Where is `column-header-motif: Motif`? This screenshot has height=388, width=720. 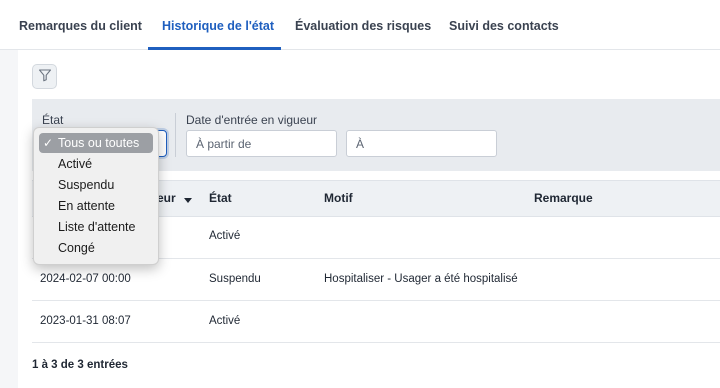
column-header-motif: Motif is located at coordinates (338, 198).